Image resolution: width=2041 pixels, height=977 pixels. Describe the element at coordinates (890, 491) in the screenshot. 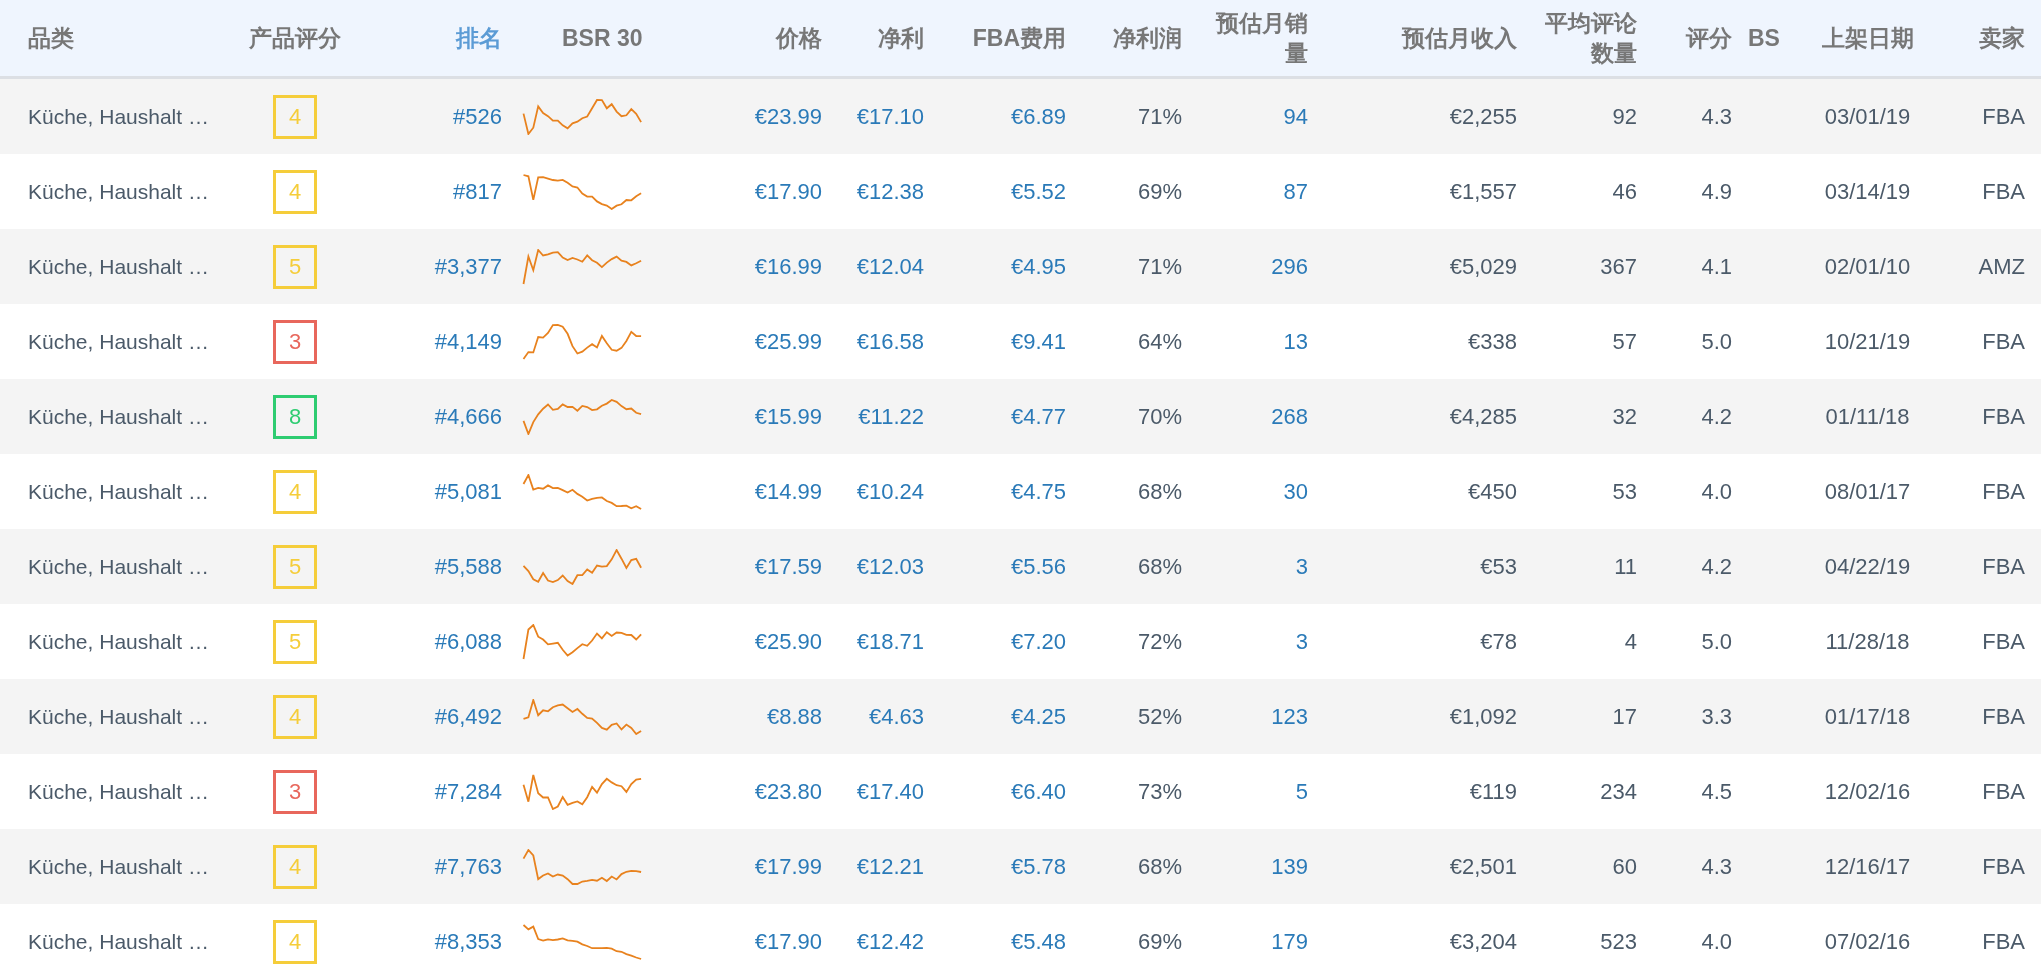

I see `table-cell: €10.24` at that location.